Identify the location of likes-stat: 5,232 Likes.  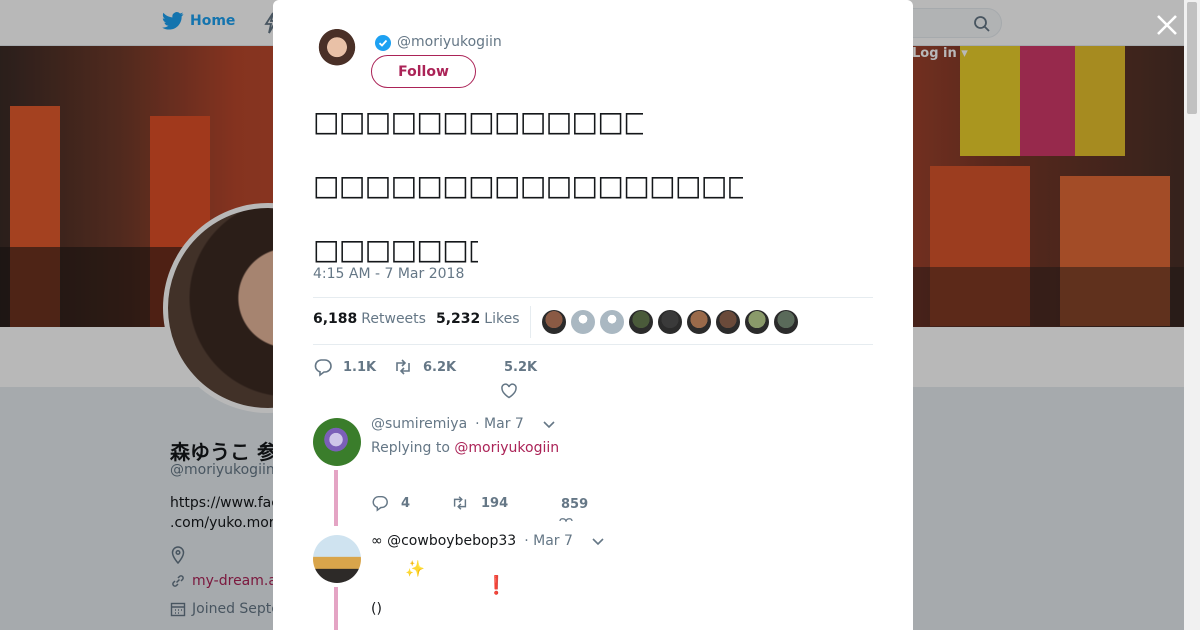
(478, 319).